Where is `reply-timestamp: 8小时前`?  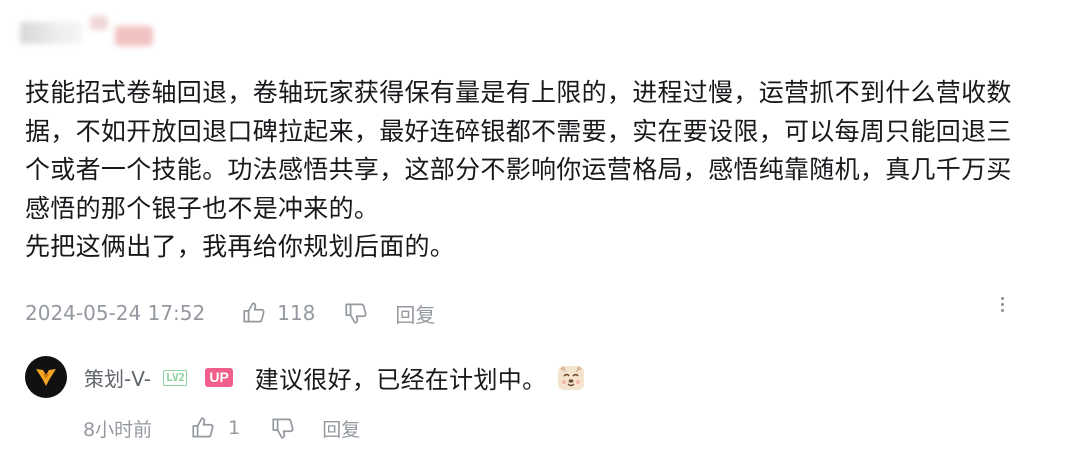 reply-timestamp: 8小时前 is located at coordinates (118, 429).